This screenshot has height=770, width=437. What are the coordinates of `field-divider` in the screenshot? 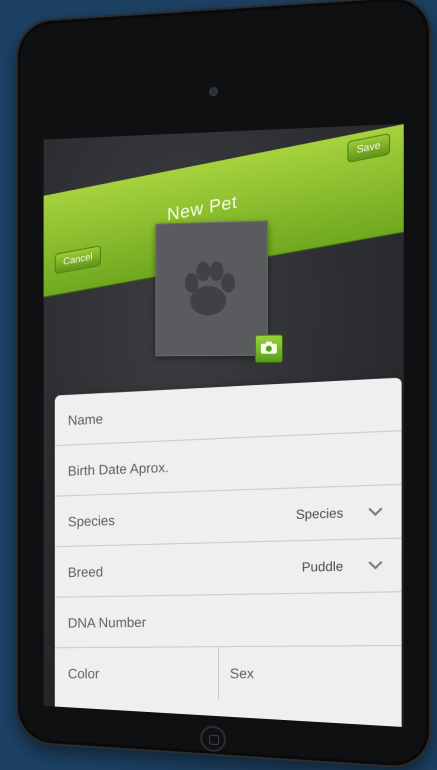 It's located at (218, 673).